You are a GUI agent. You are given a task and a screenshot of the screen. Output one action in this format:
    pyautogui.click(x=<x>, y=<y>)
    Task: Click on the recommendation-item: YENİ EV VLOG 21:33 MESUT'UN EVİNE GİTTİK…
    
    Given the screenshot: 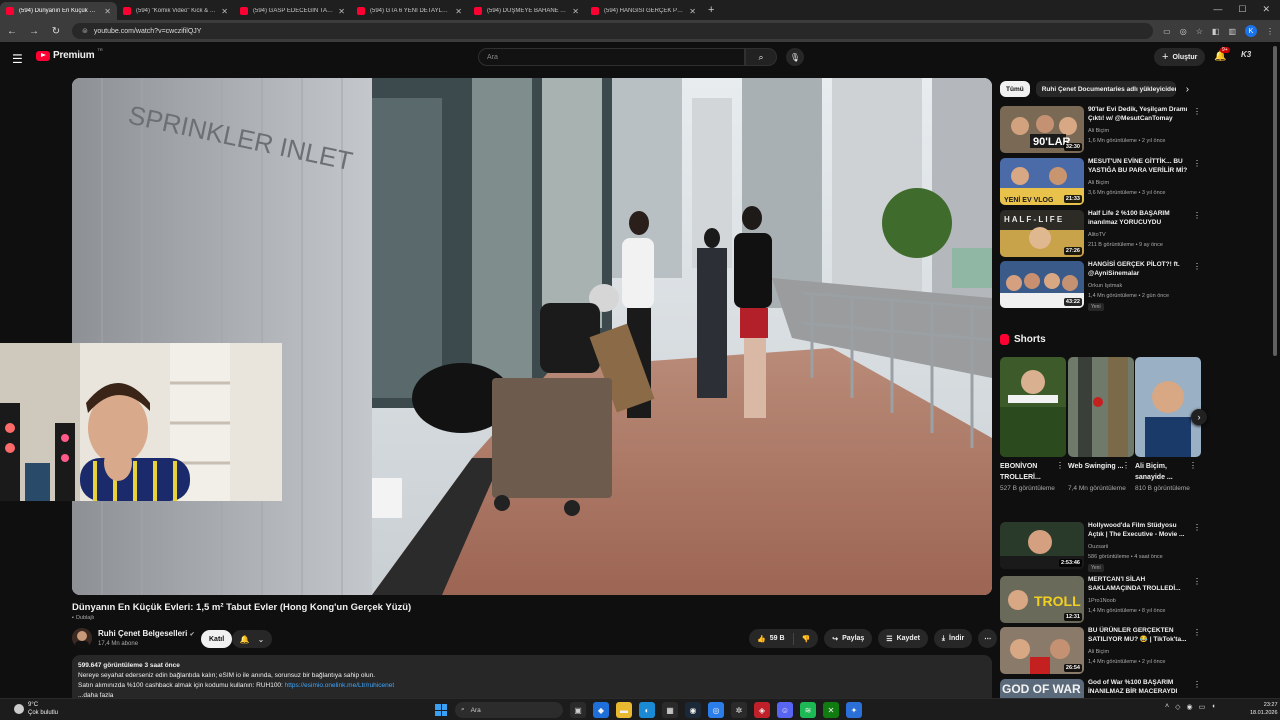 What is the action you would take?
    pyautogui.click(x=1102, y=183)
    